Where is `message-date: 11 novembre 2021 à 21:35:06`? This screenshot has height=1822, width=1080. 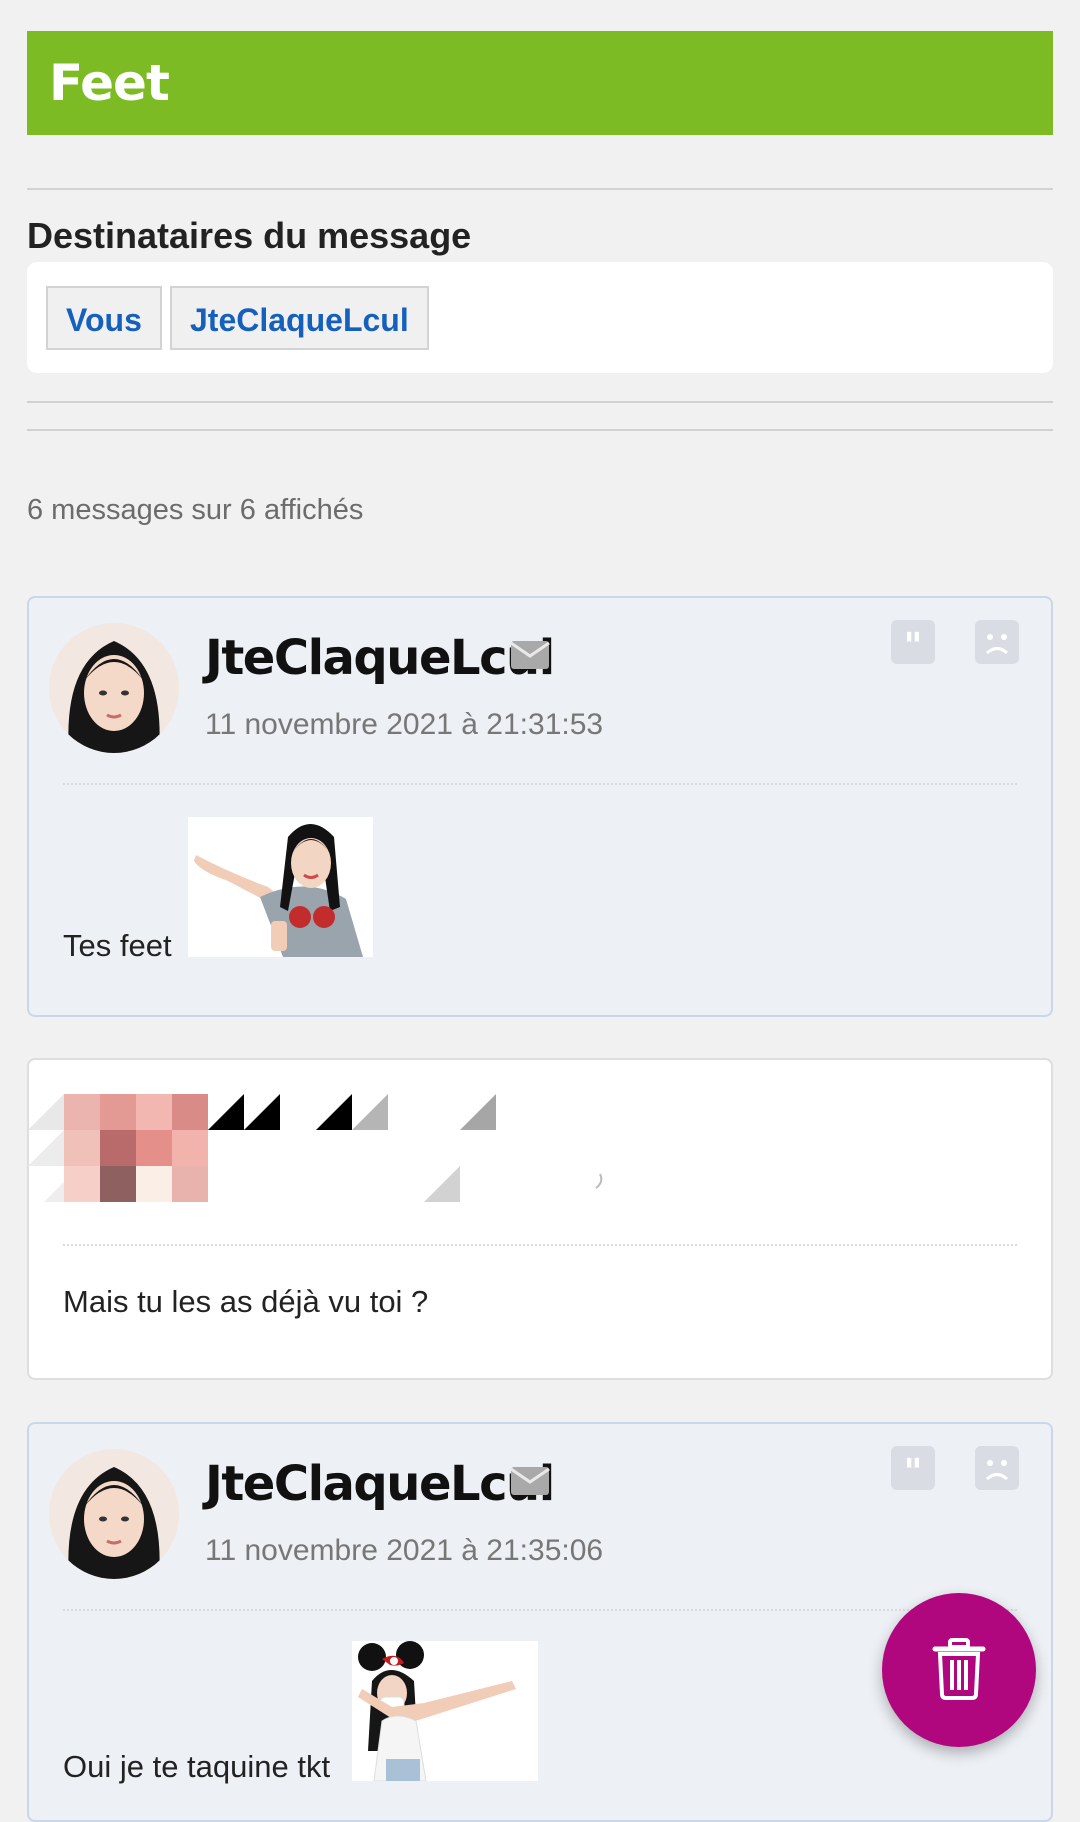 message-date: 11 novembre 2021 à 21:35:06 is located at coordinates (404, 1550).